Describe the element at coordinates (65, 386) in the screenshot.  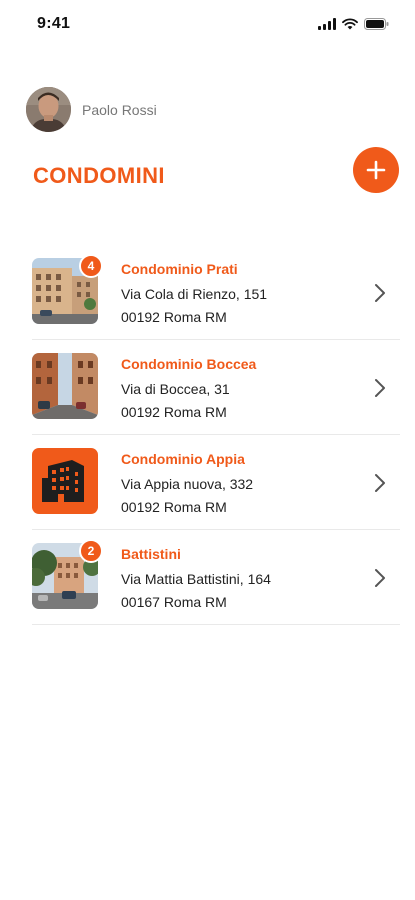
I see `building-photo` at that location.